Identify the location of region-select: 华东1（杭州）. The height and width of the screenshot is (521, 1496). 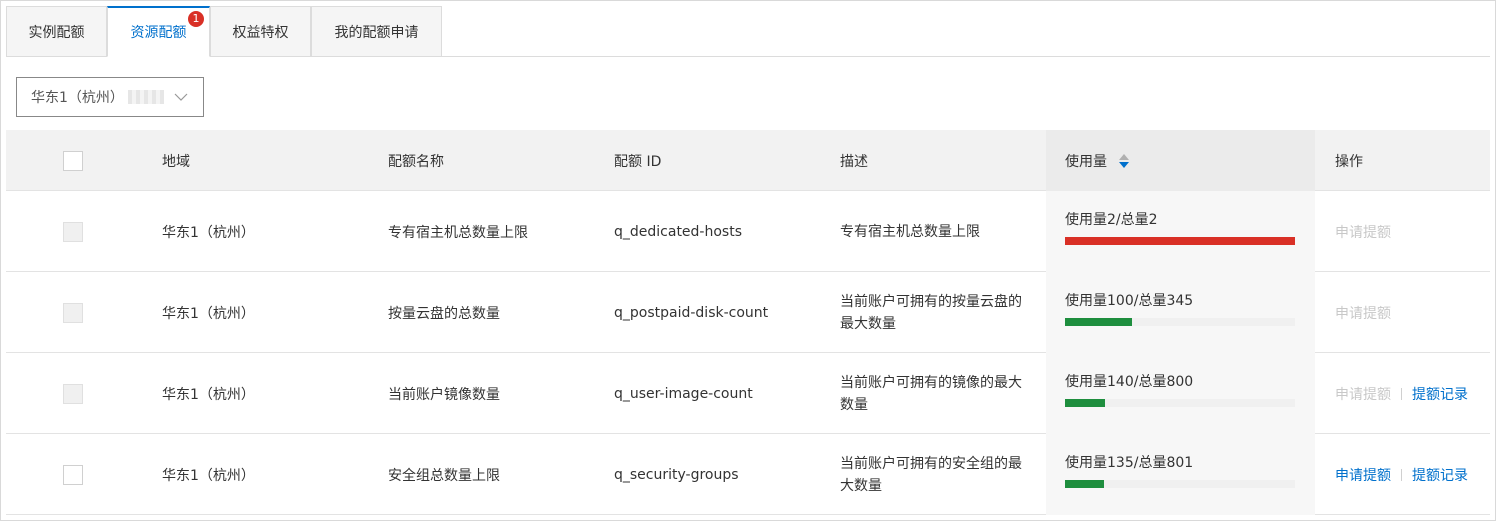
(110, 97).